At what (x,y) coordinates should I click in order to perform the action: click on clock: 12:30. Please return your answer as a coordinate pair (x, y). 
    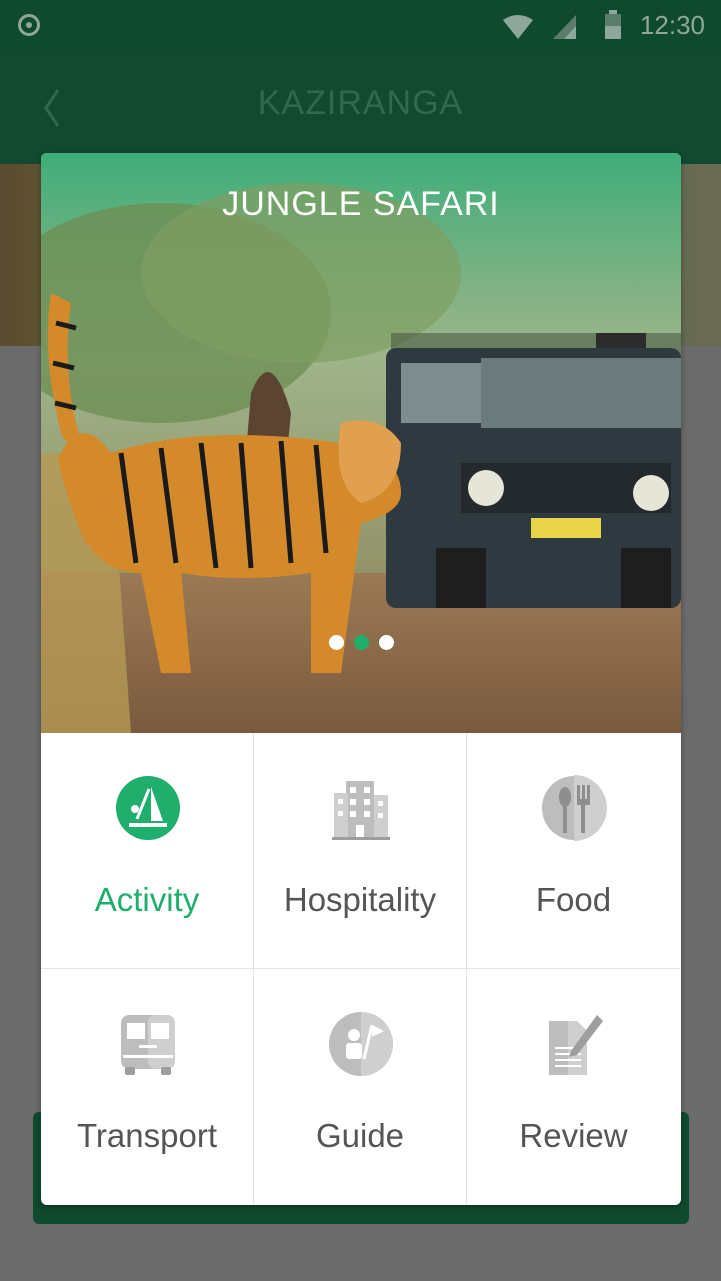
    Looking at the image, I should click on (672, 25).